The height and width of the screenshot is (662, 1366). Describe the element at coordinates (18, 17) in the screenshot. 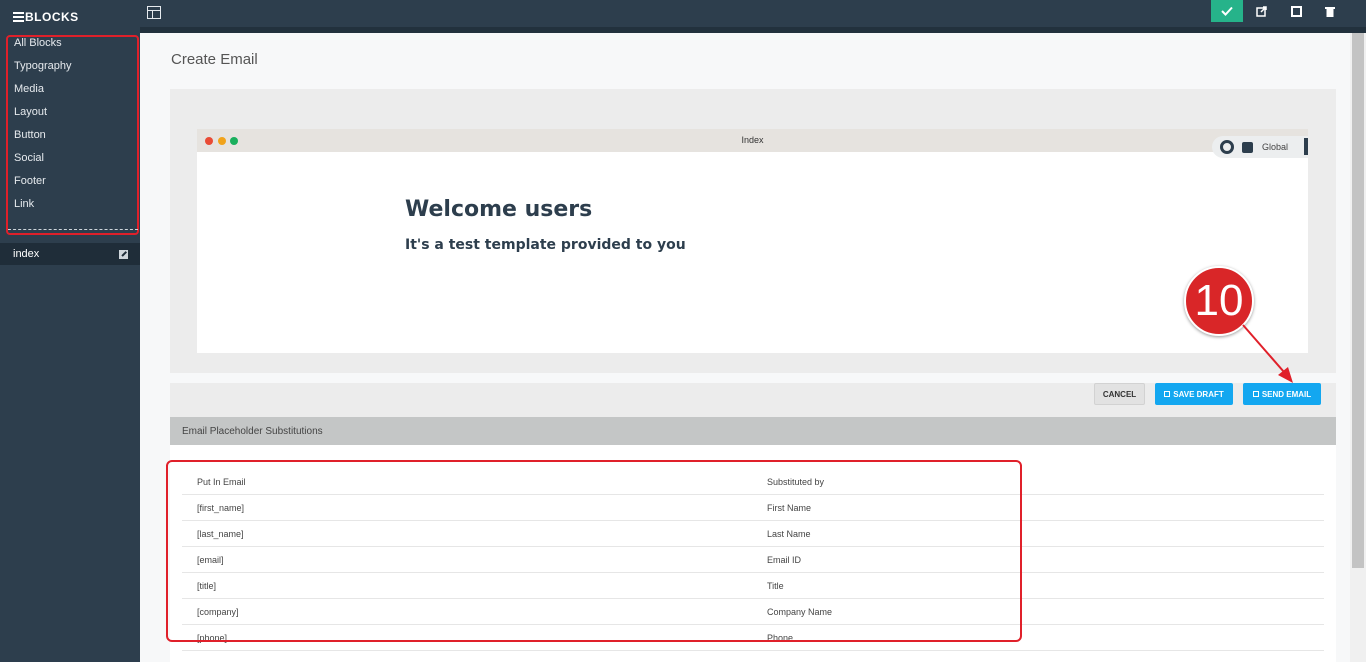

I see `menu-icon` at that location.